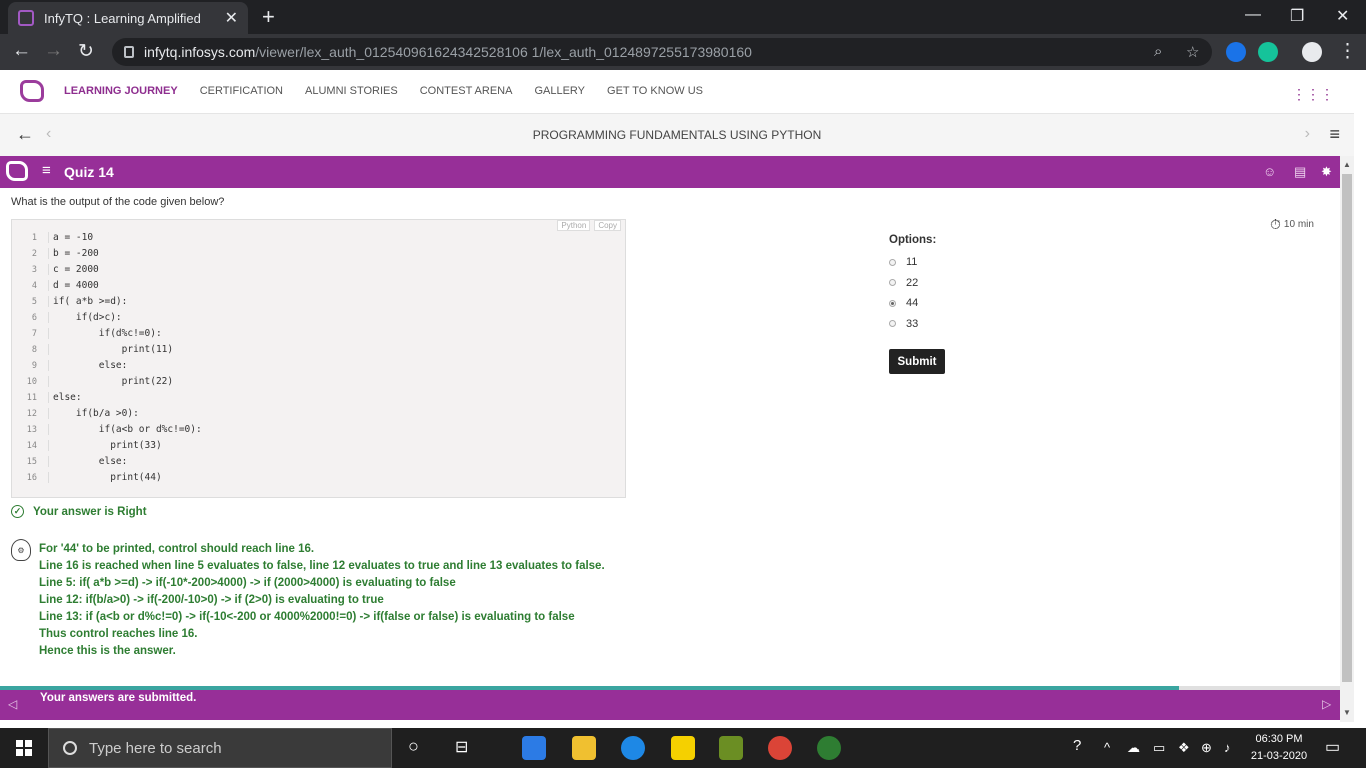 The height and width of the screenshot is (768, 1366). Describe the element at coordinates (1326, 172) in the screenshot. I see `settings-icon: ✸` at that location.